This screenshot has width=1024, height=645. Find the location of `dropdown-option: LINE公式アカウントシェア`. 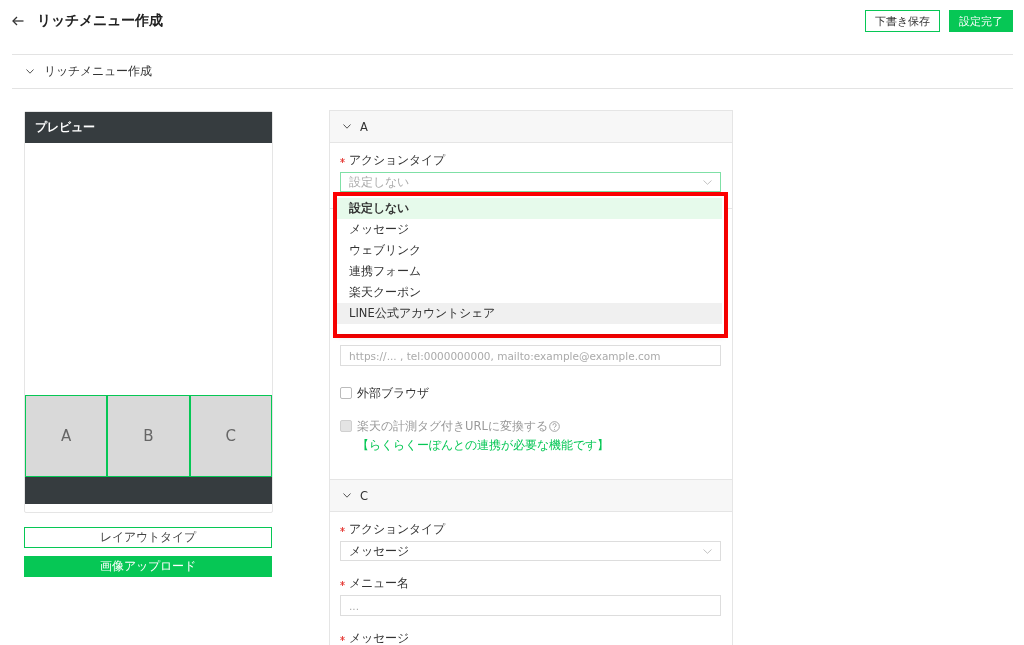

dropdown-option: LINE公式アカウントシェア is located at coordinates (529, 313).